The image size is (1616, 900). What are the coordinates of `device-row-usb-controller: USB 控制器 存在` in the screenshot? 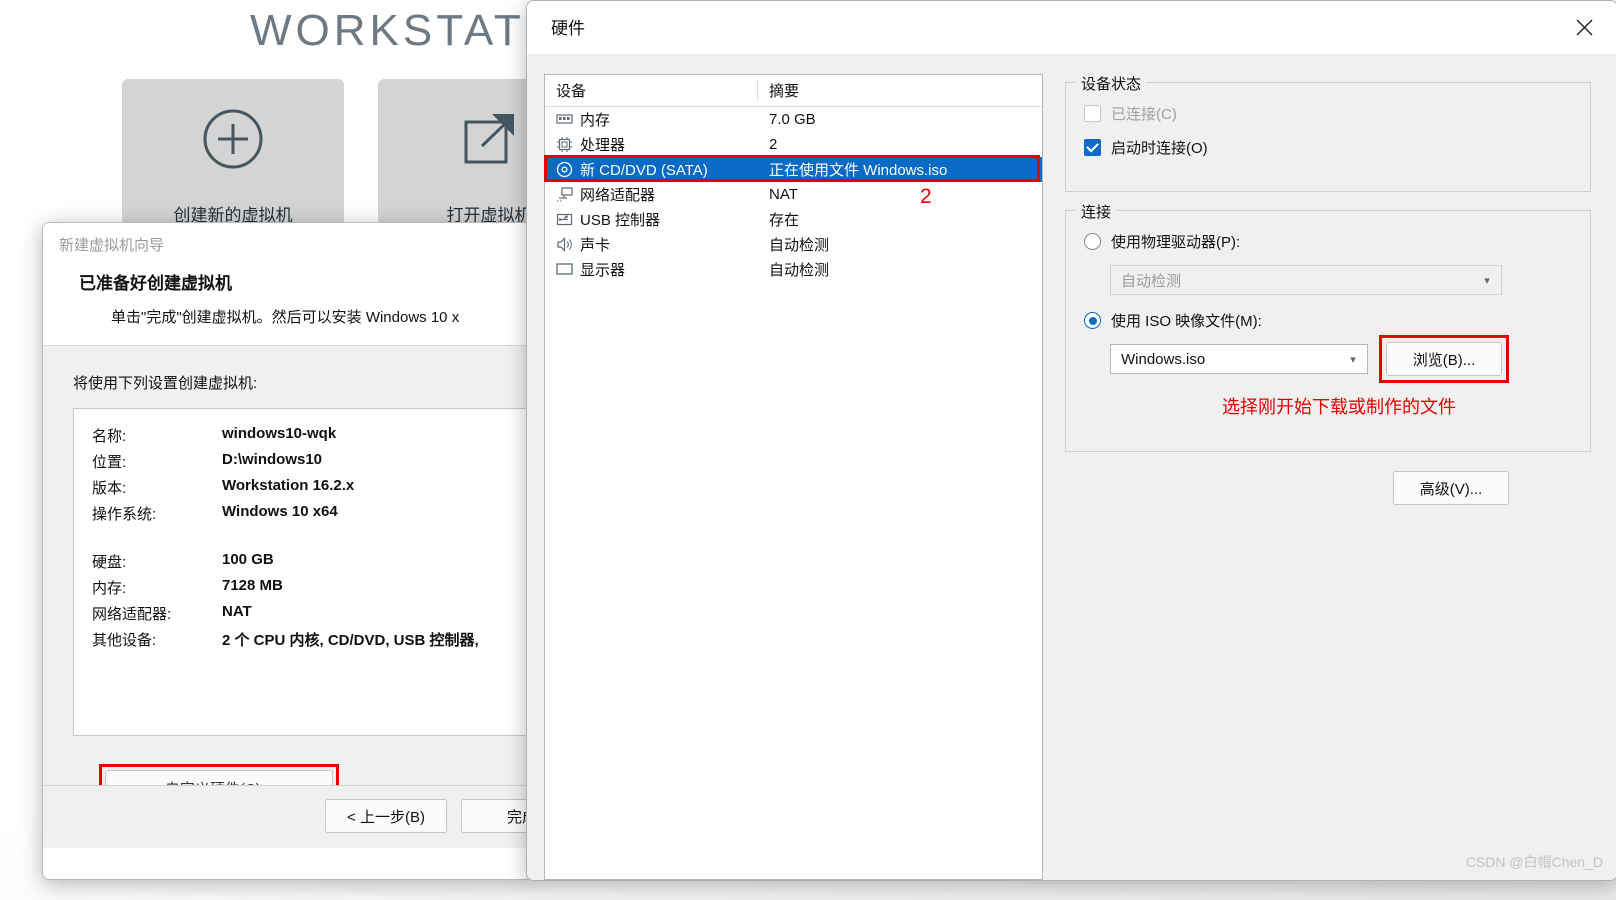 It's located at (793, 219).